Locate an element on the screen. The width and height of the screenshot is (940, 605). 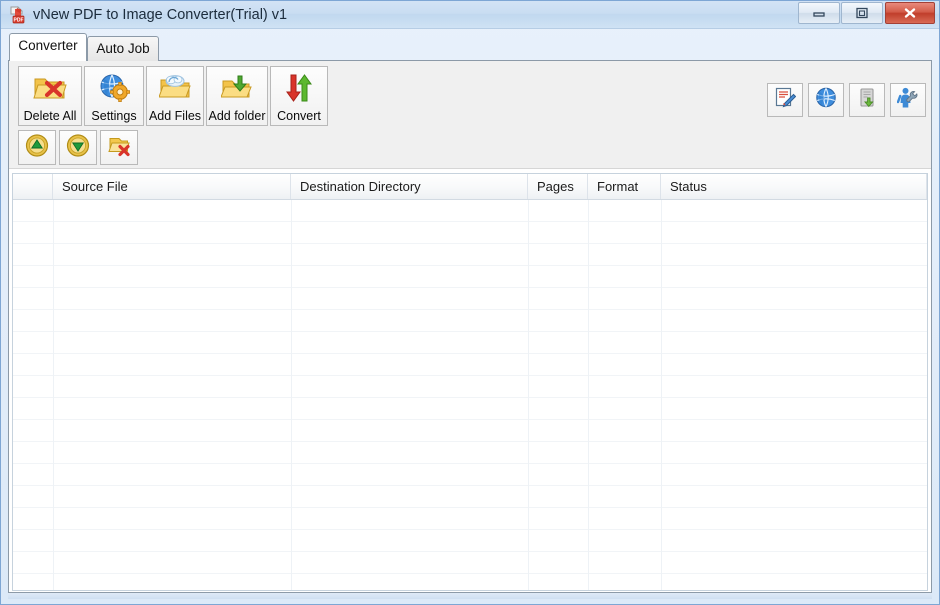
delete-all-label: Delete All is located at coordinates (50, 116).